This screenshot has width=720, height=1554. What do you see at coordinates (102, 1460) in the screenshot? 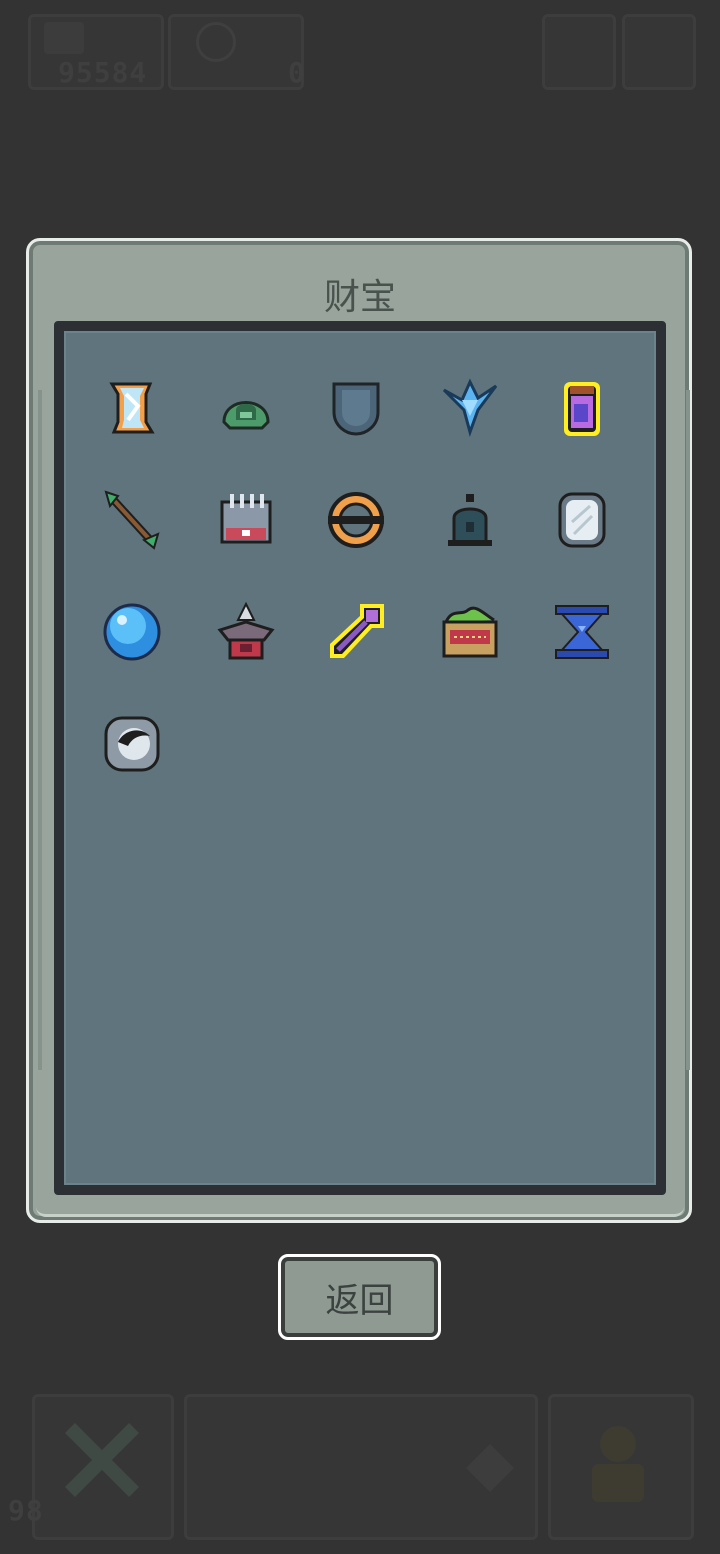
I see `crossed-swords-icon` at bounding box center [102, 1460].